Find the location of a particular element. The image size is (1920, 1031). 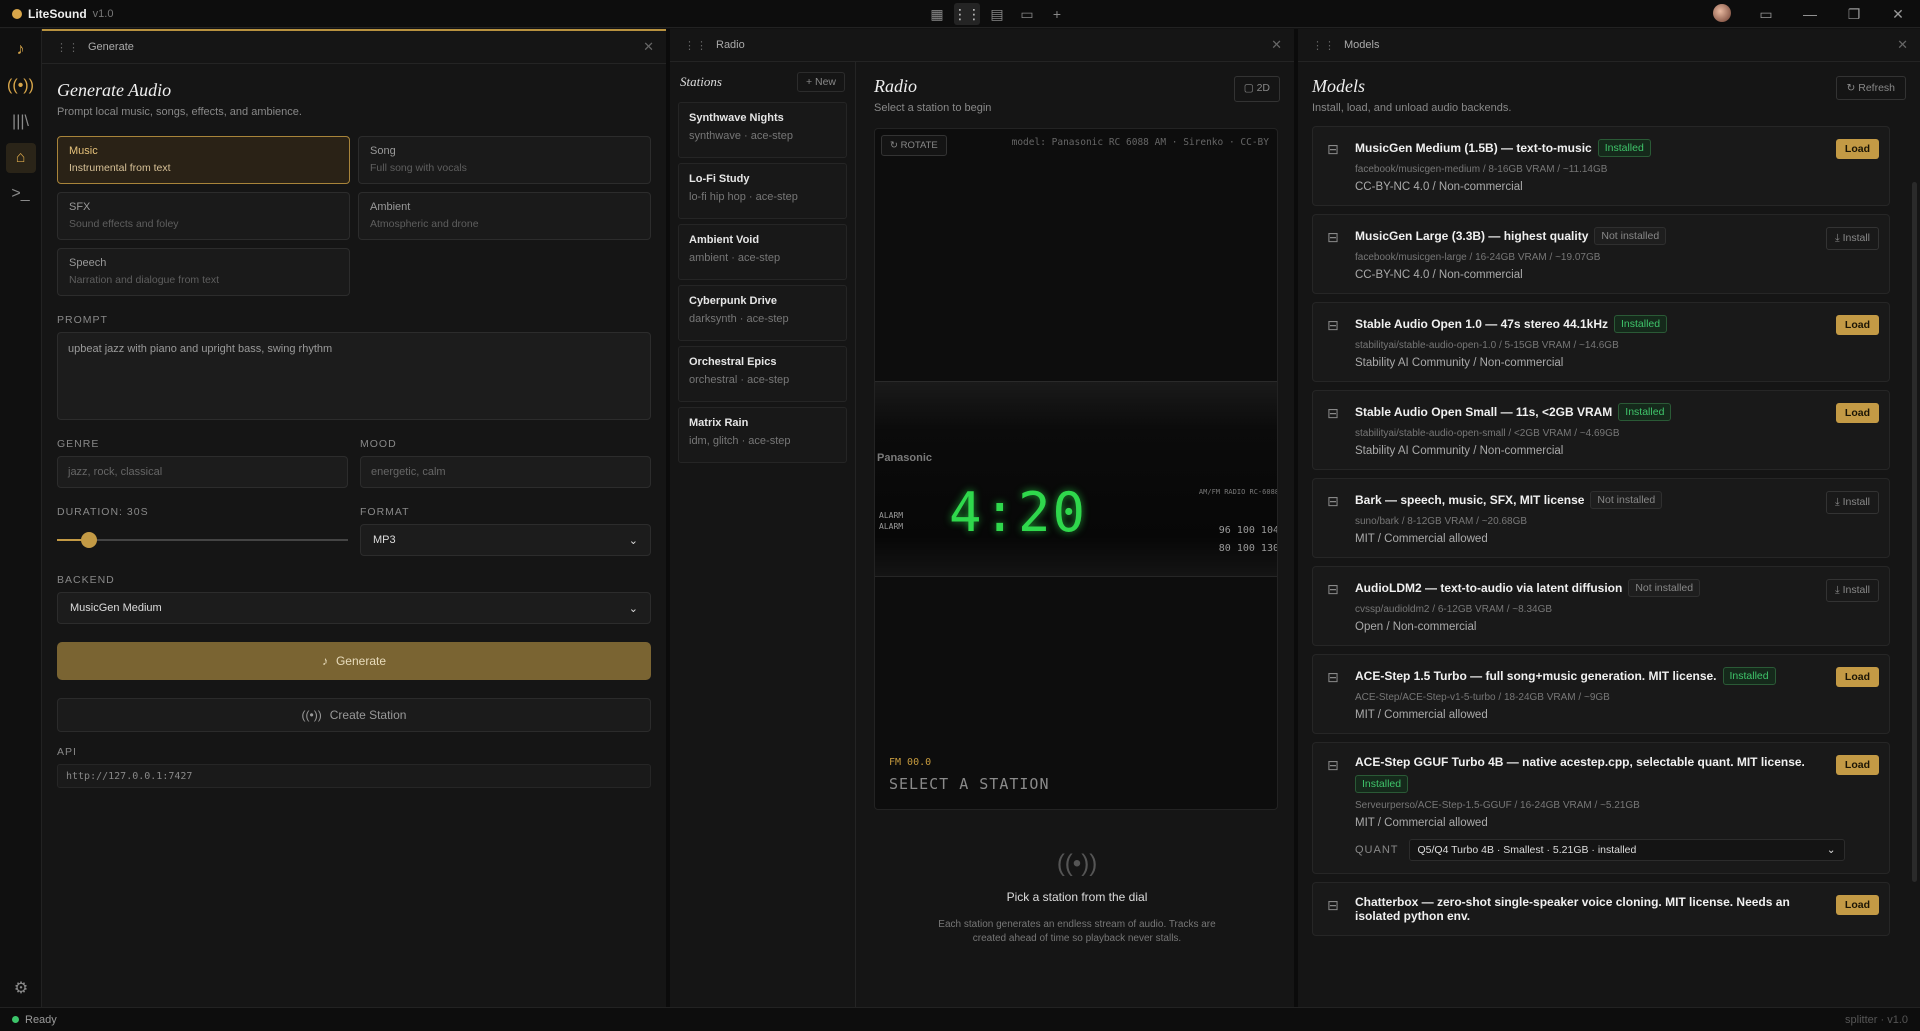

maximize-icon: ❐ is located at coordinates (1854, 14).